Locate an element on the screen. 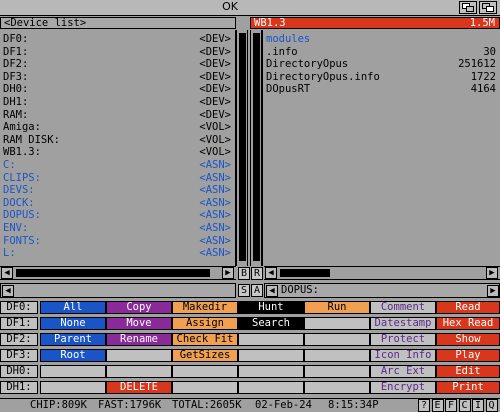 The height and width of the screenshot is (412, 500). status-gadget-help: ? is located at coordinates (424, 405).